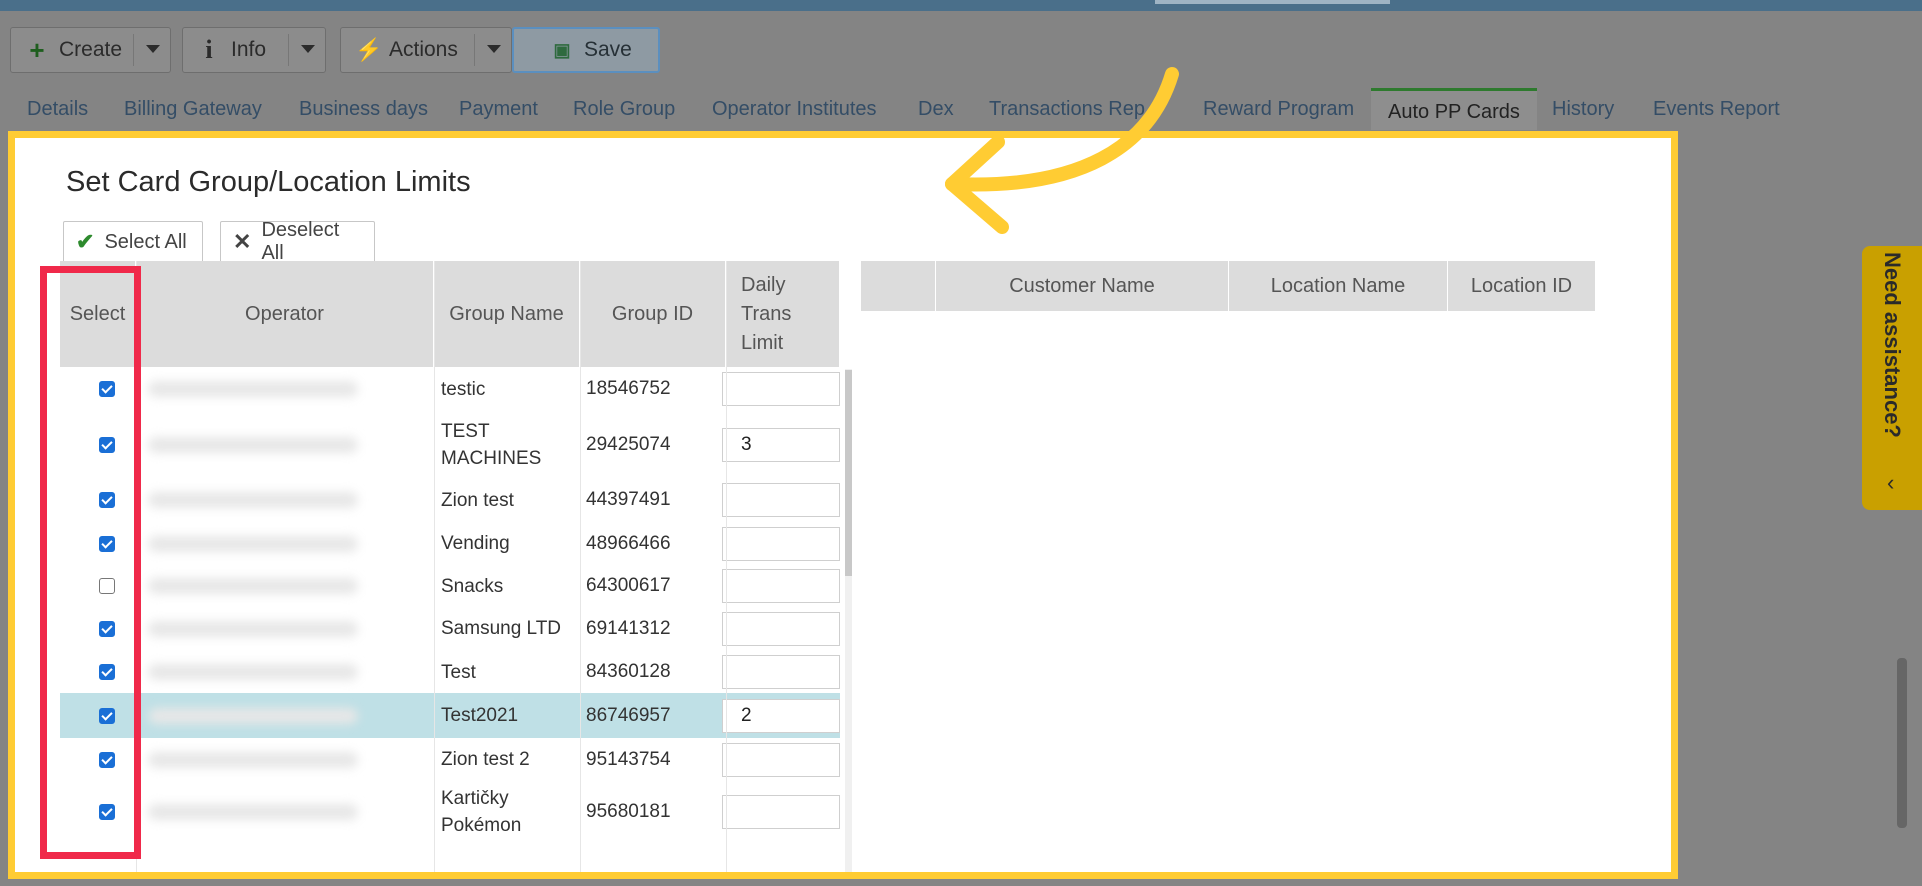 Image resolution: width=1922 pixels, height=886 pixels. I want to click on group-id-cell: 48966466, so click(628, 543).